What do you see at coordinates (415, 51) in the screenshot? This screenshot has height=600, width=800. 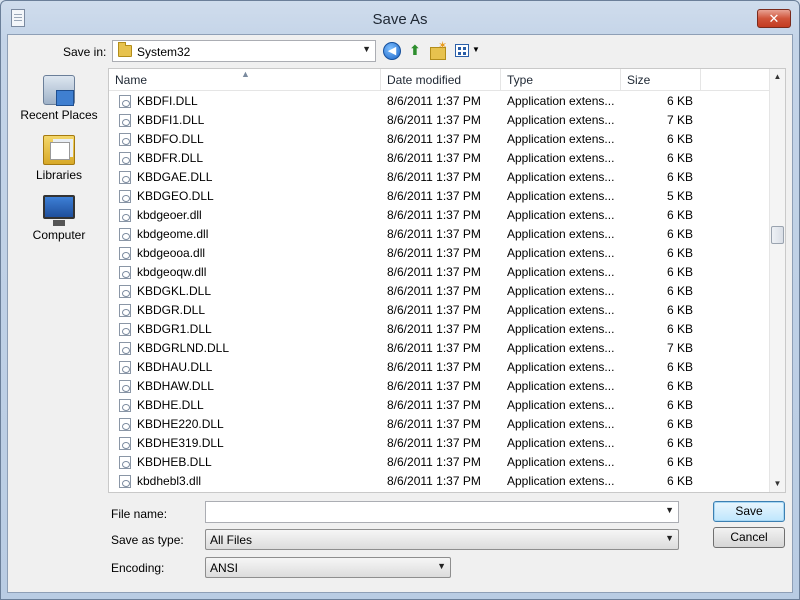 I see `up-folder-icon: ⬆` at bounding box center [415, 51].